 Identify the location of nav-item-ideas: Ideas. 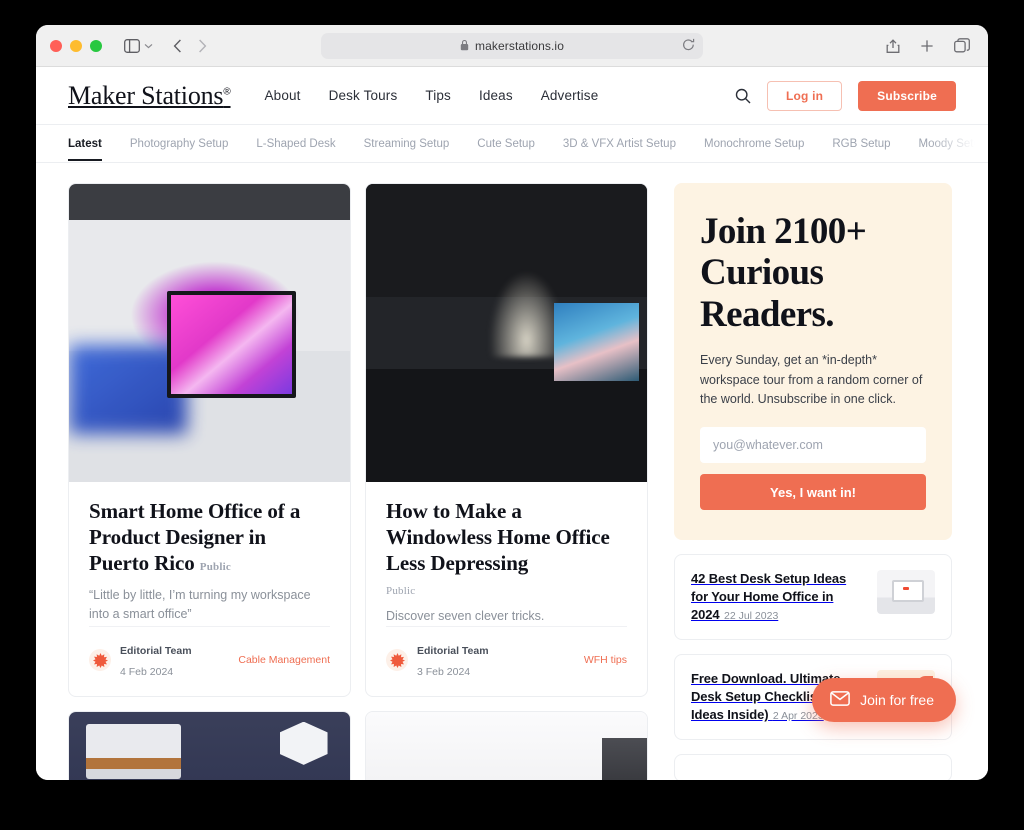
(496, 95).